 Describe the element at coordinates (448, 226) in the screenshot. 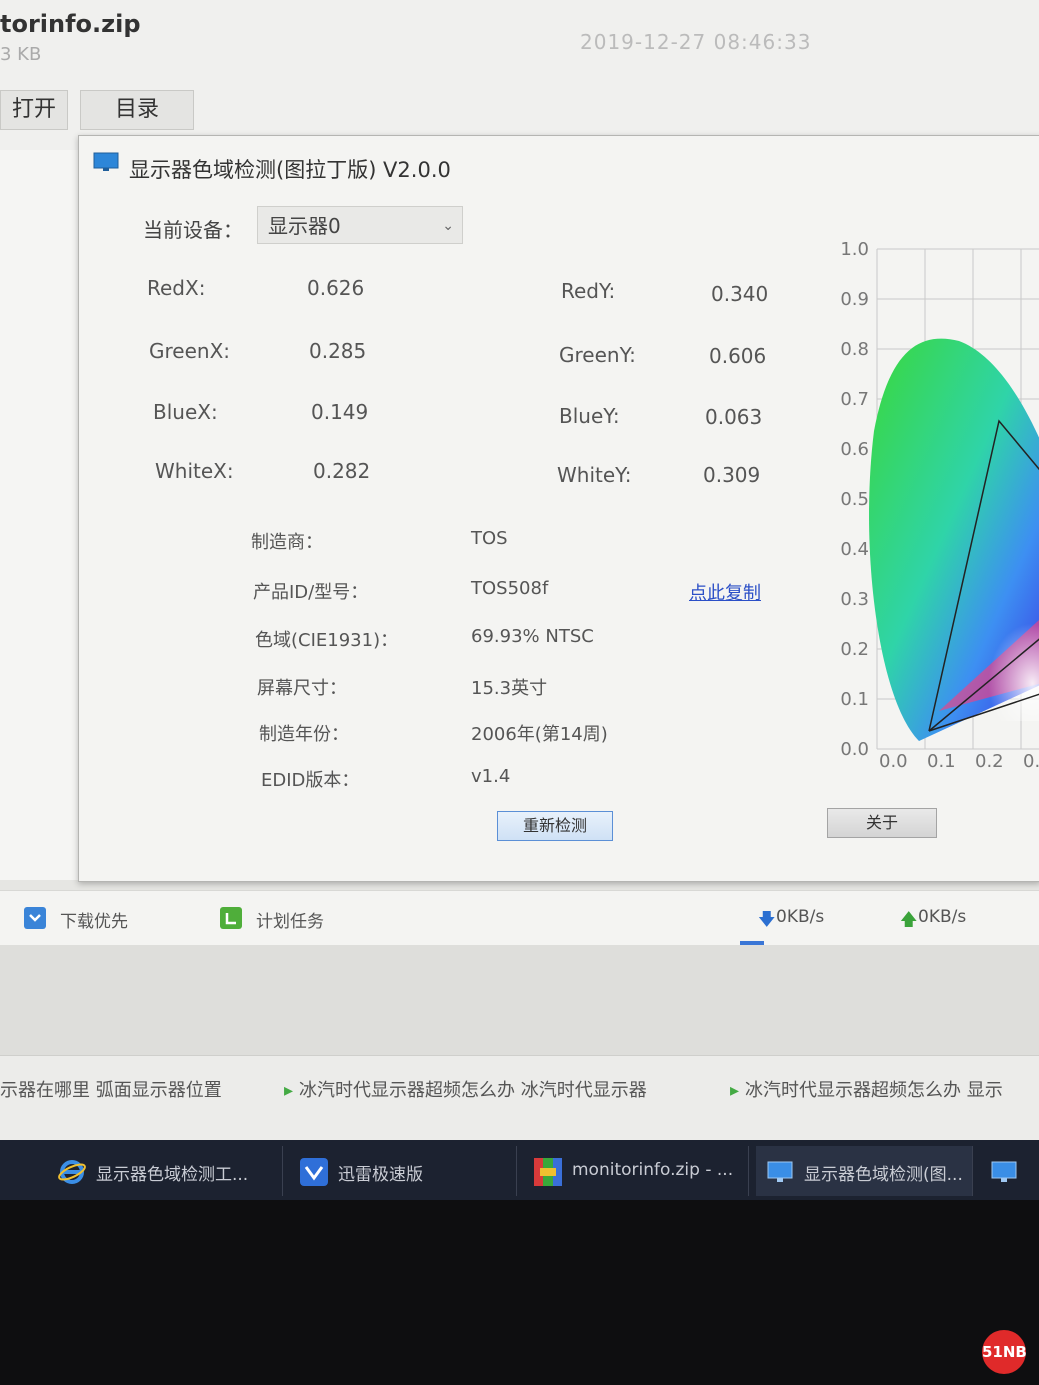

I see `chevron-down-icon: ⌄` at that location.